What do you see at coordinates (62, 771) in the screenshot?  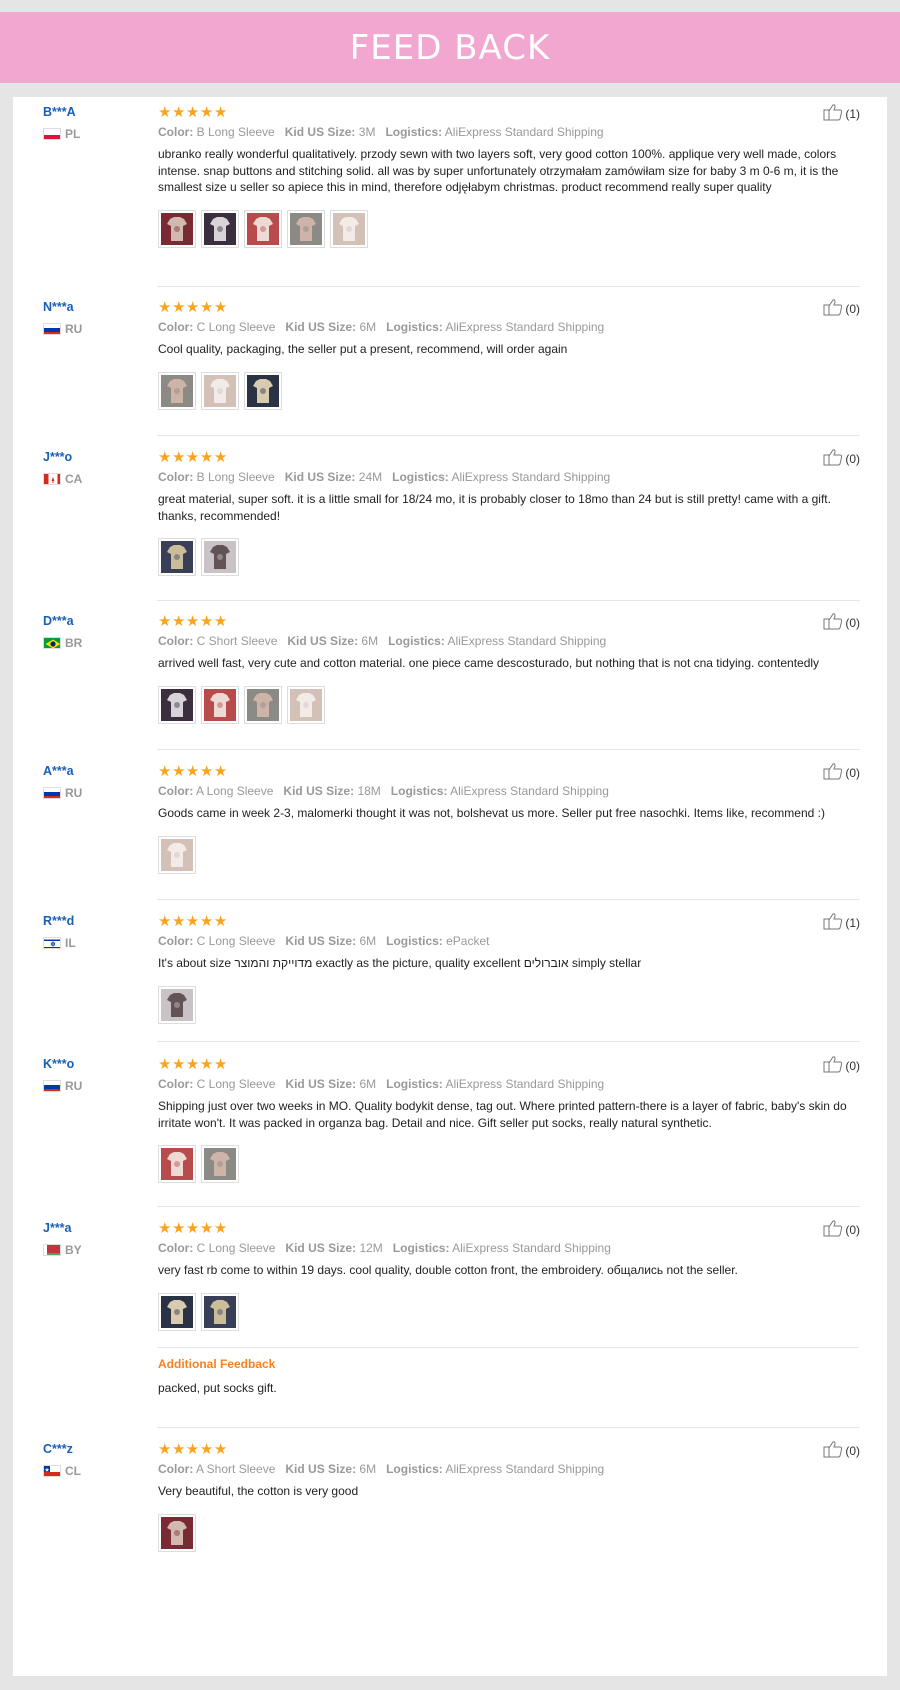 I see `reviewer-name: A***a` at bounding box center [62, 771].